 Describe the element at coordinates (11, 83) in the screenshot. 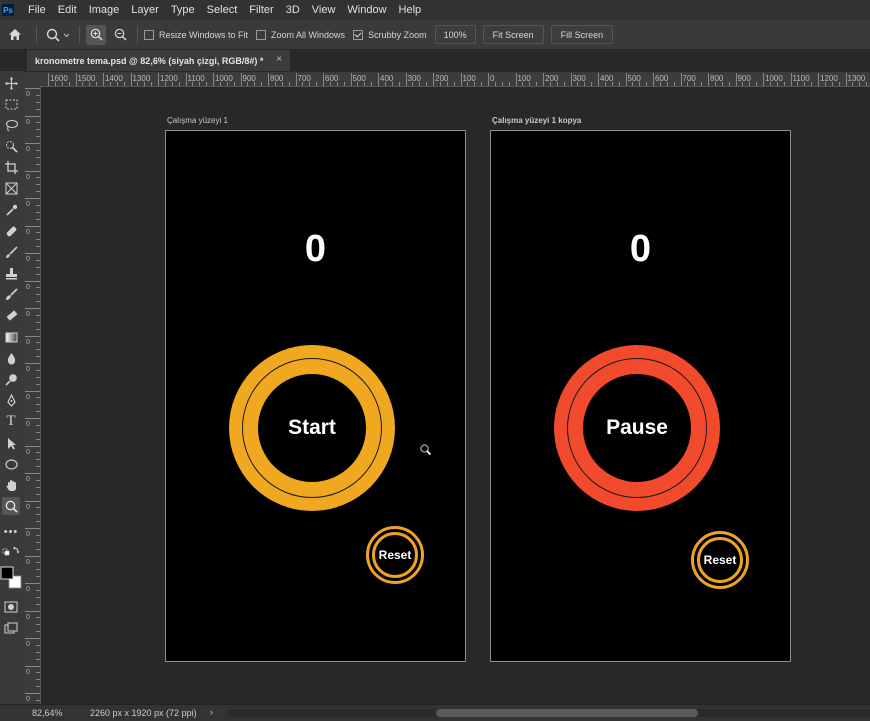

I see `move-tool-icon` at that location.